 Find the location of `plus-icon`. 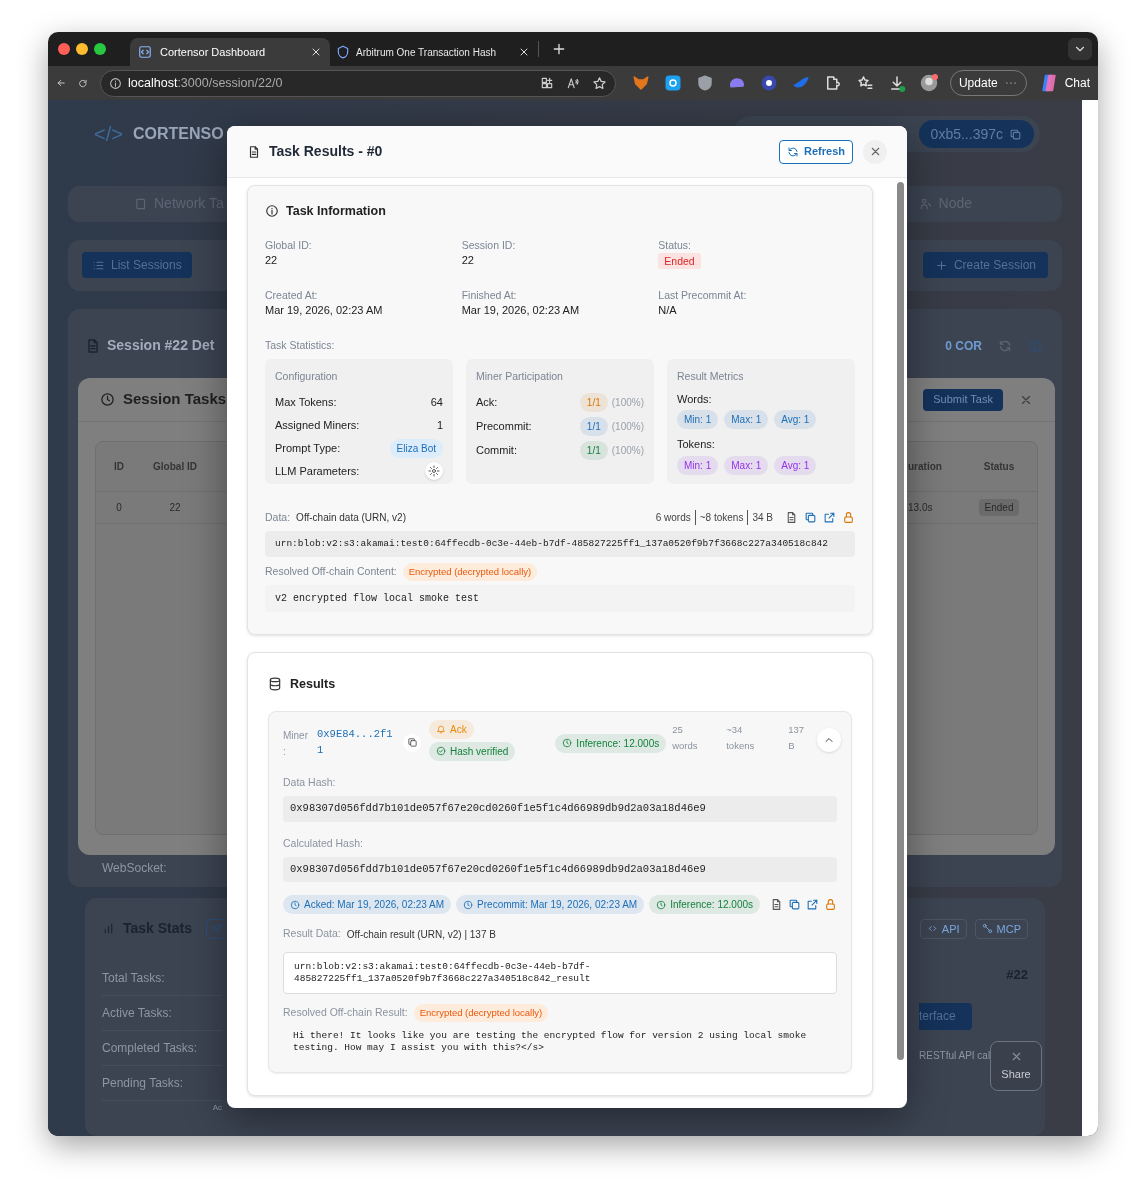

plus-icon is located at coordinates (941, 265).